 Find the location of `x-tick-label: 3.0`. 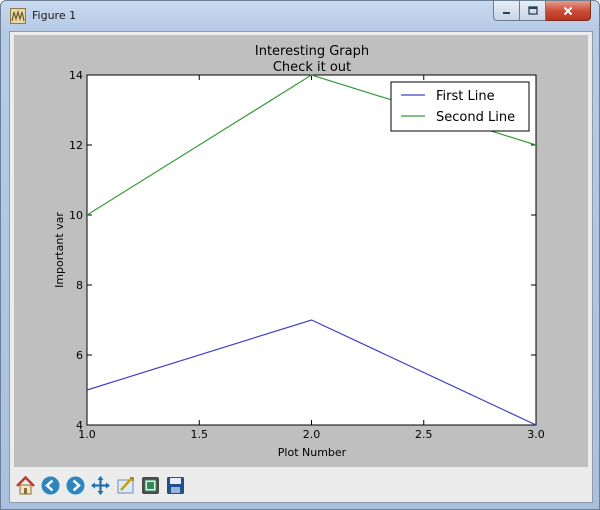

x-tick-label: 3.0 is located at coordinates (536, 434).